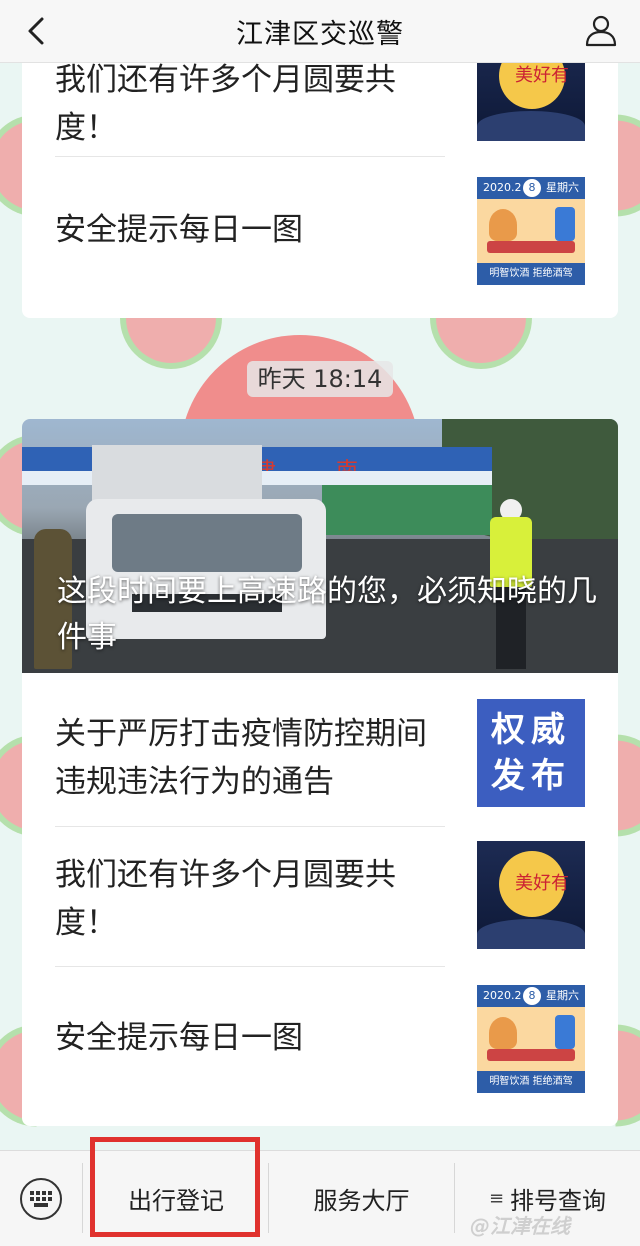 The image size is (640, 1246). Describe the element at coordinates (250, 156) in the screenshot. I see `divider` at that location.